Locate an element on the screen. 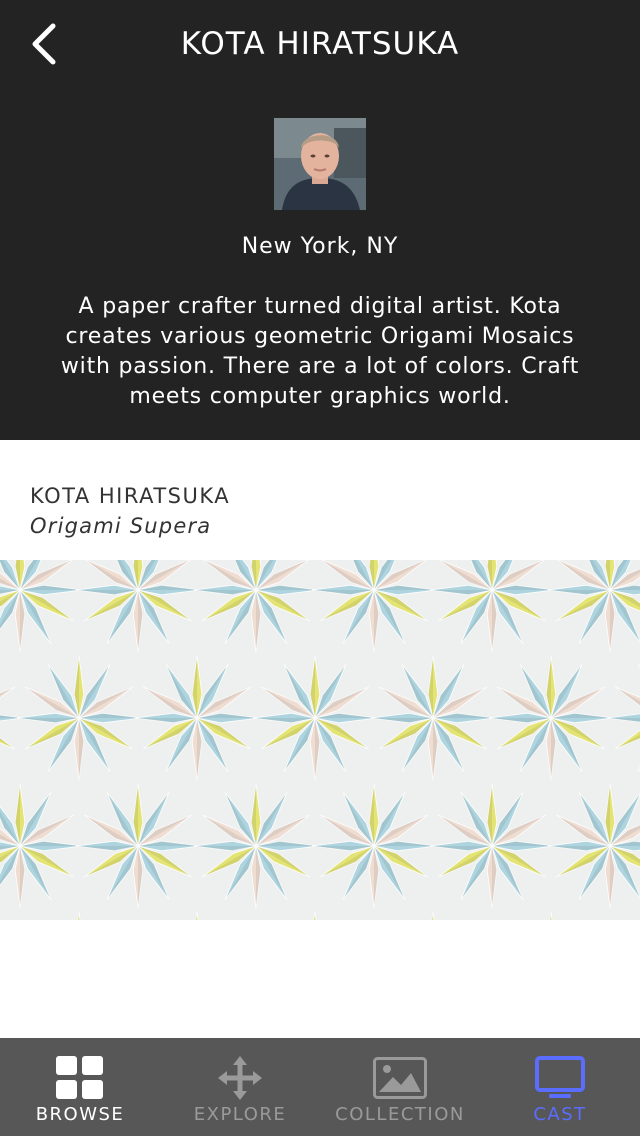  tab-collection: COLLECTION is located at coordinates (400, 1087).